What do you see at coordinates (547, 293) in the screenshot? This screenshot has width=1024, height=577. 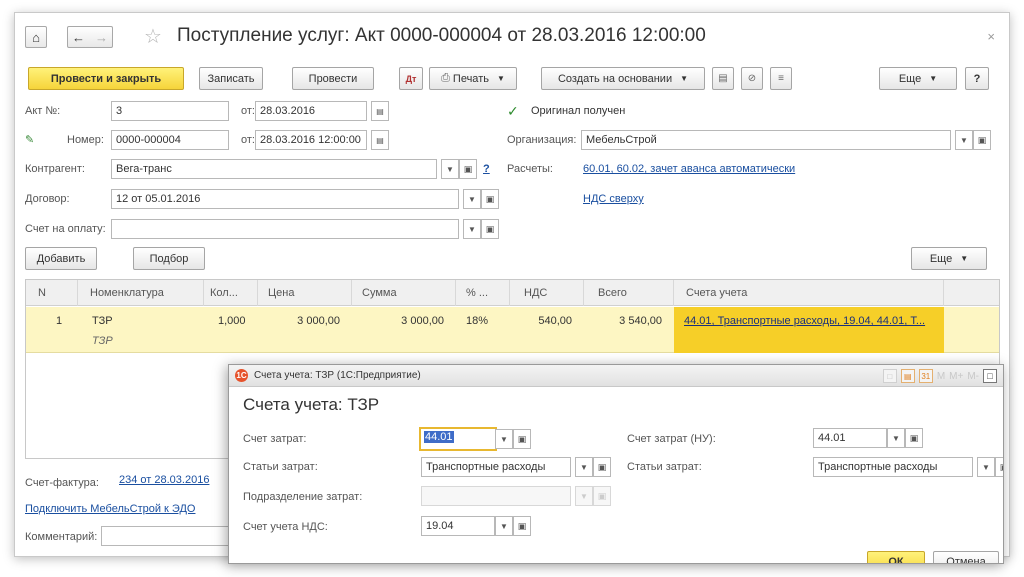 I see `column-header-vat: НДС` at bounding box center [547, 293].